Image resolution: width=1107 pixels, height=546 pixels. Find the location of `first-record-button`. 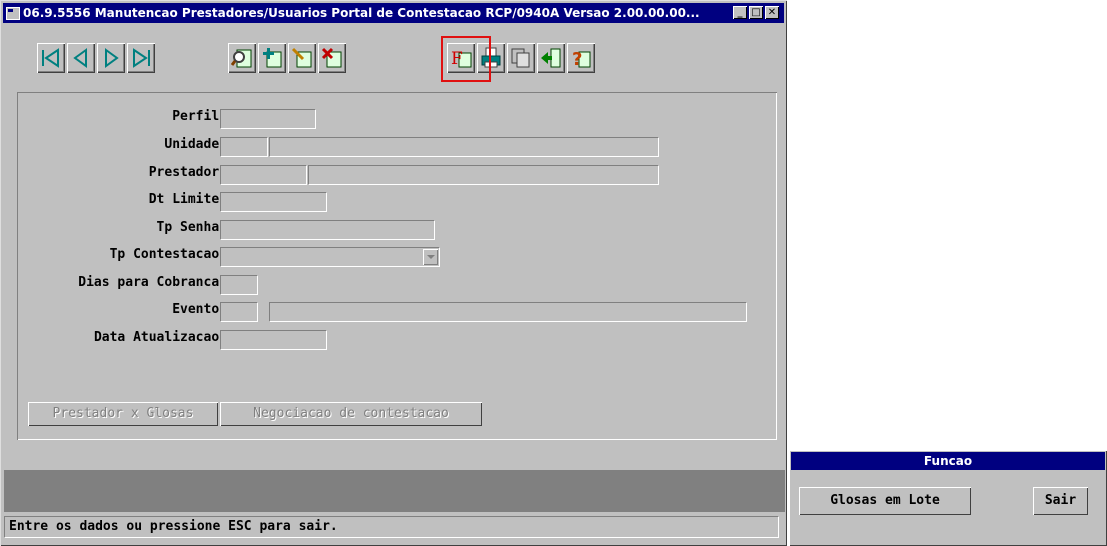

first-record-button is located at coordinates (51, 58).